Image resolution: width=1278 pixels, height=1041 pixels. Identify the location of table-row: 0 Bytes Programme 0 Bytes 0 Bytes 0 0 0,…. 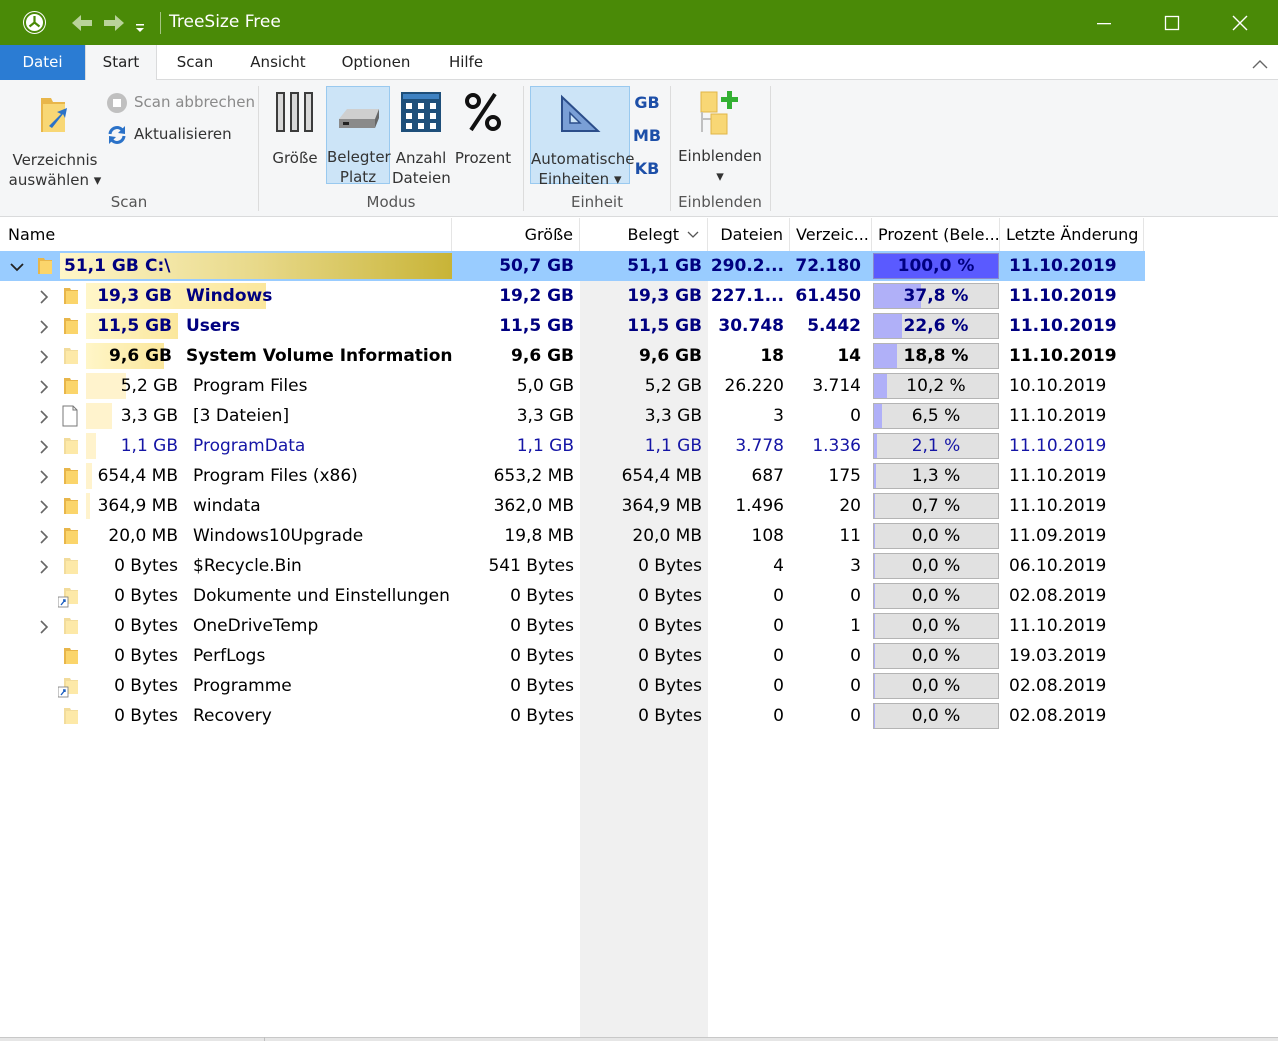
(572, 686).